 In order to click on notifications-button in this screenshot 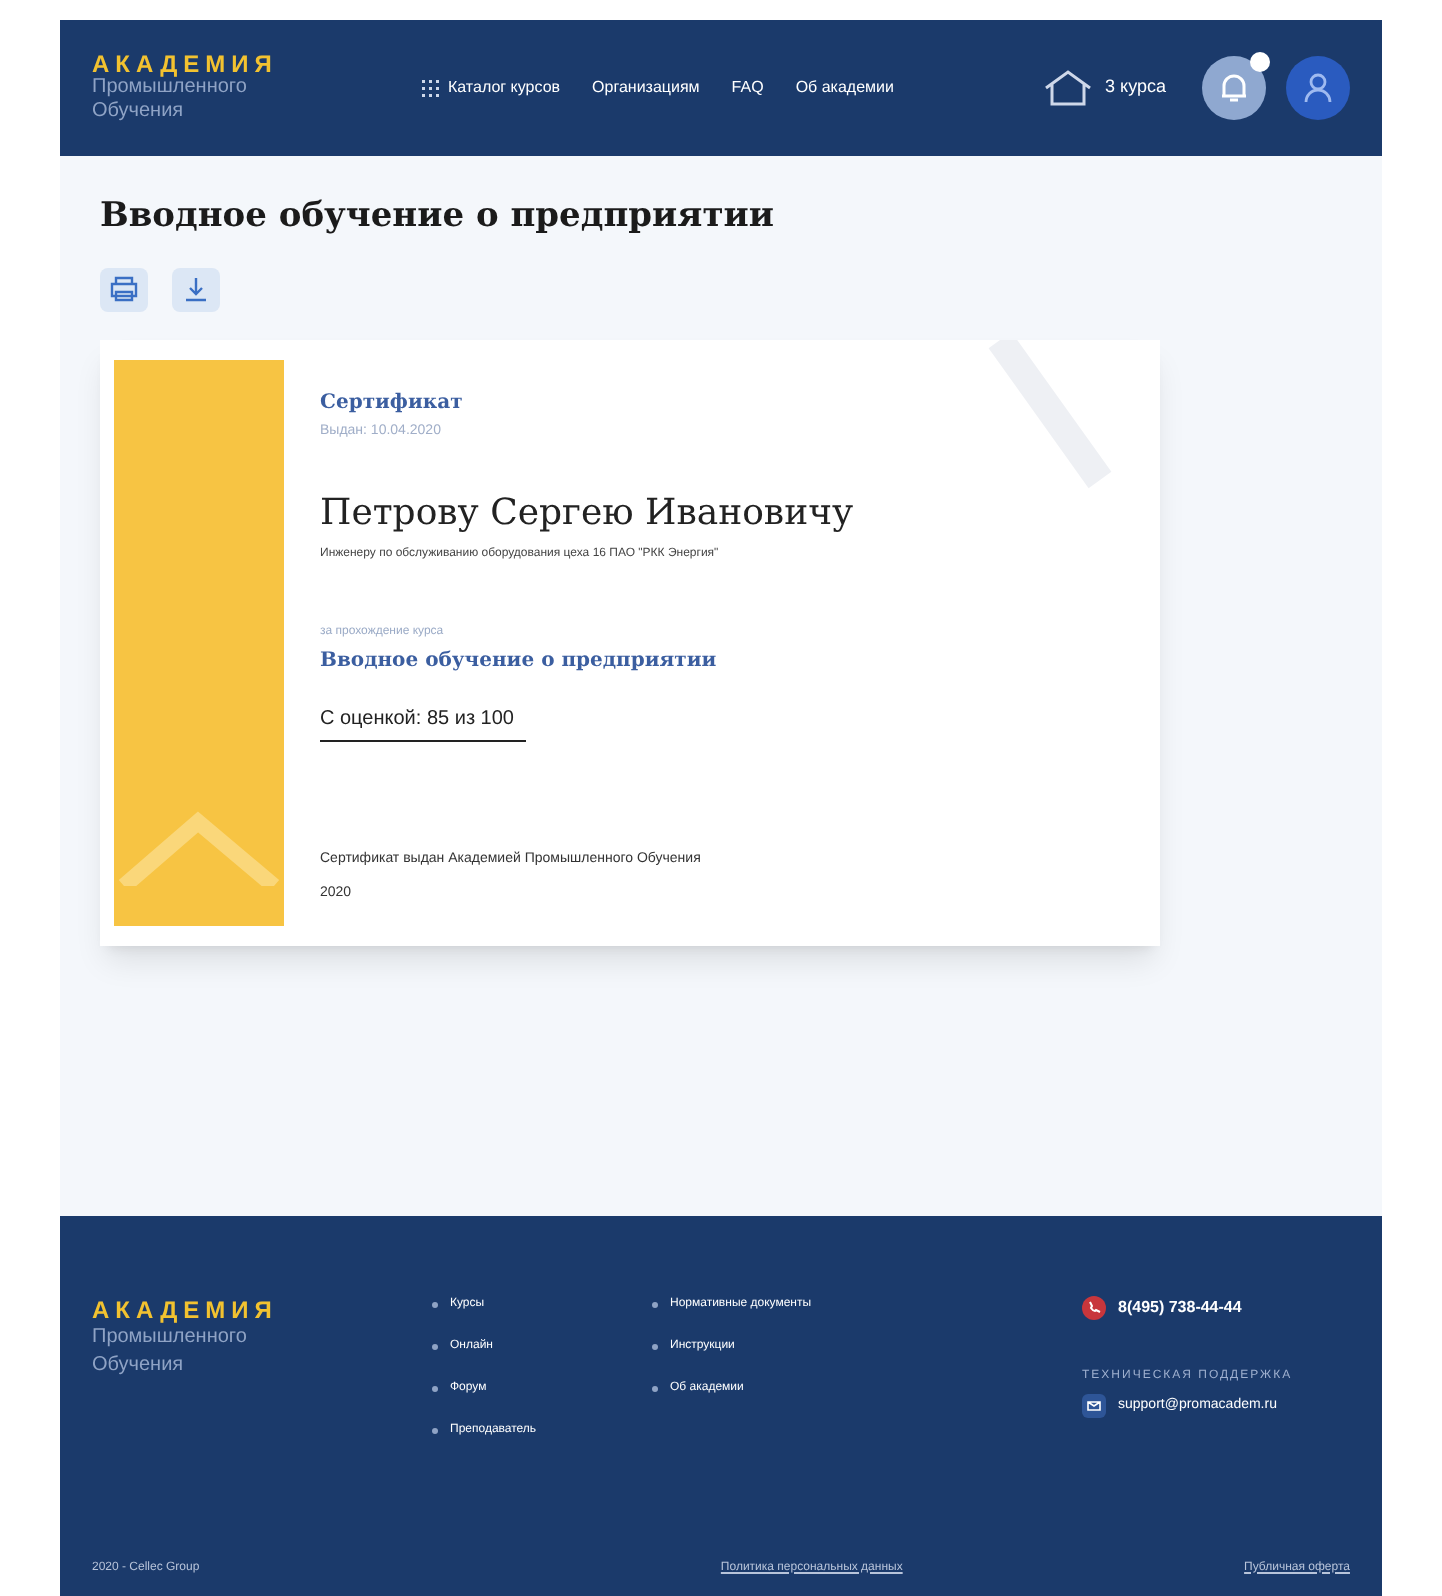, I will do `click(1234, 88)`.